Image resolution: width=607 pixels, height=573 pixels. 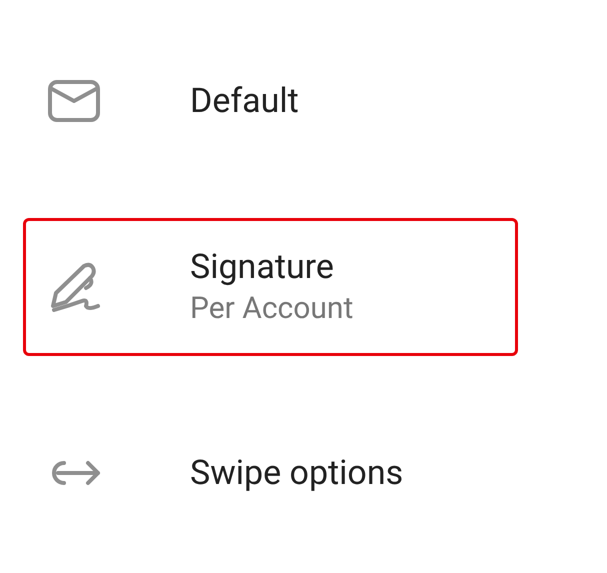 What do you see at coordinates (75, 287) in the screenshot?
I see `pen-signature-icon` at bounding box center [75, 287].